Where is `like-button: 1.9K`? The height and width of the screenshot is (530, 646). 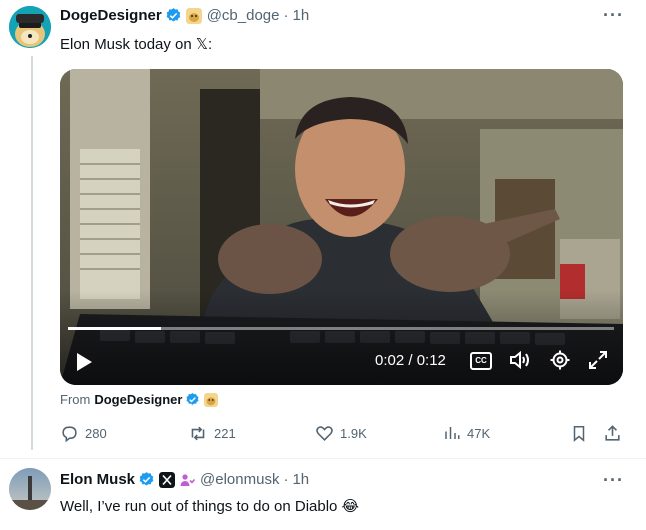
like-button: 1.9K is located at coordinates (341, 433).